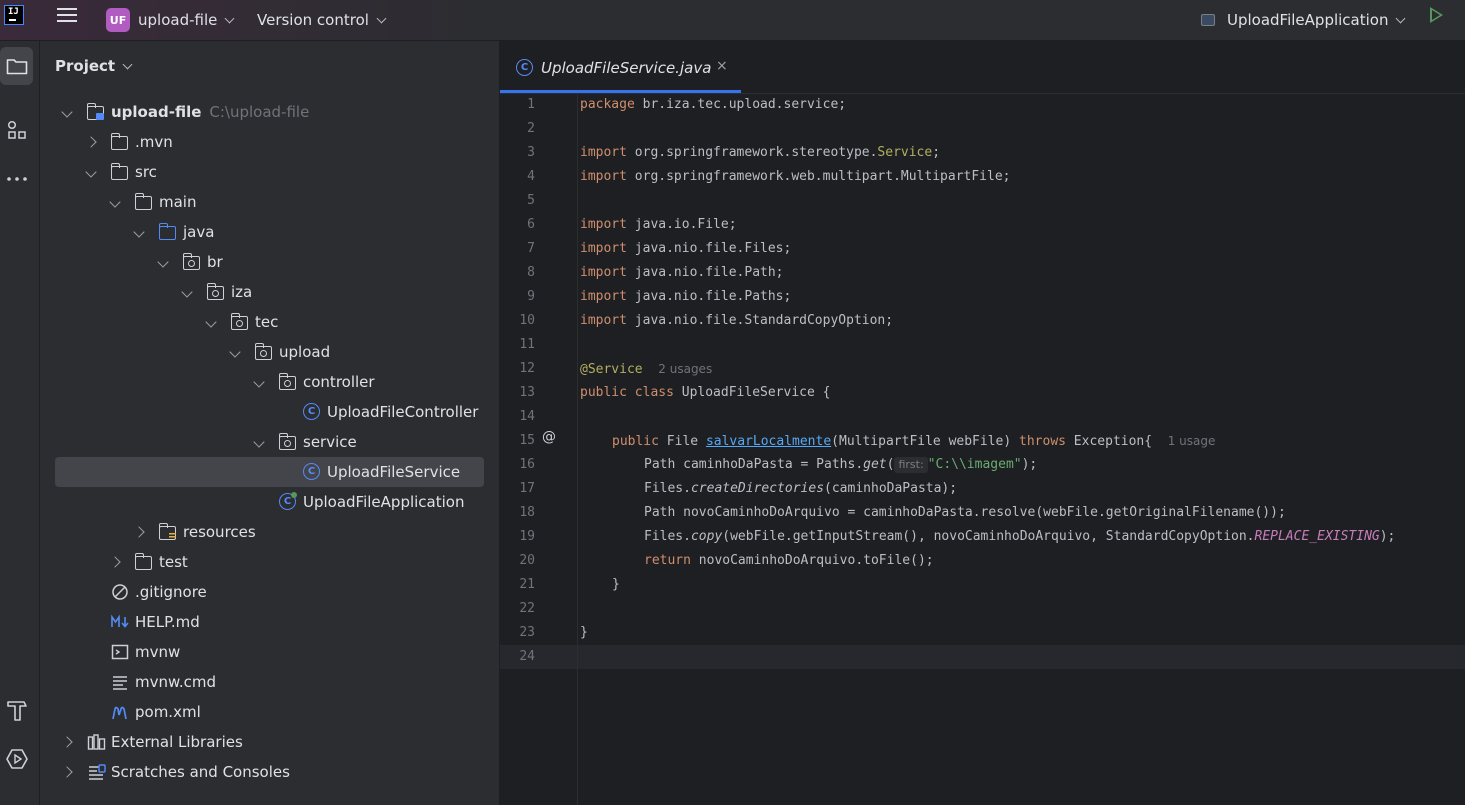  I want to click on code-token: (caminhoDaPasta);, so click(891, 488).